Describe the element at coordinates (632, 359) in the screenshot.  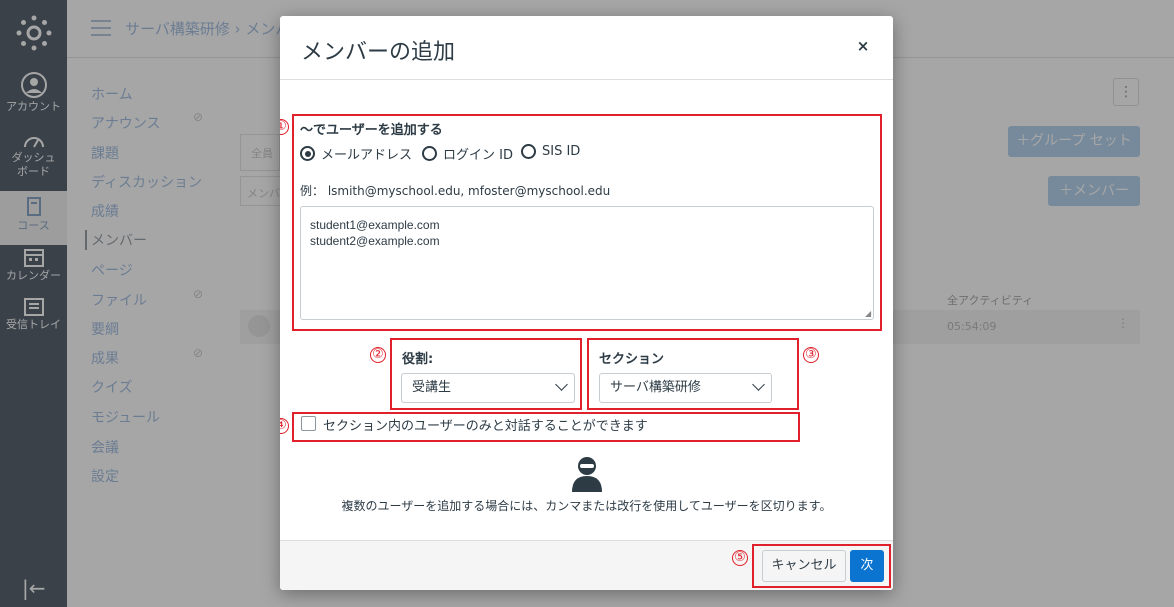
I see `section-label: セクション` at that location.